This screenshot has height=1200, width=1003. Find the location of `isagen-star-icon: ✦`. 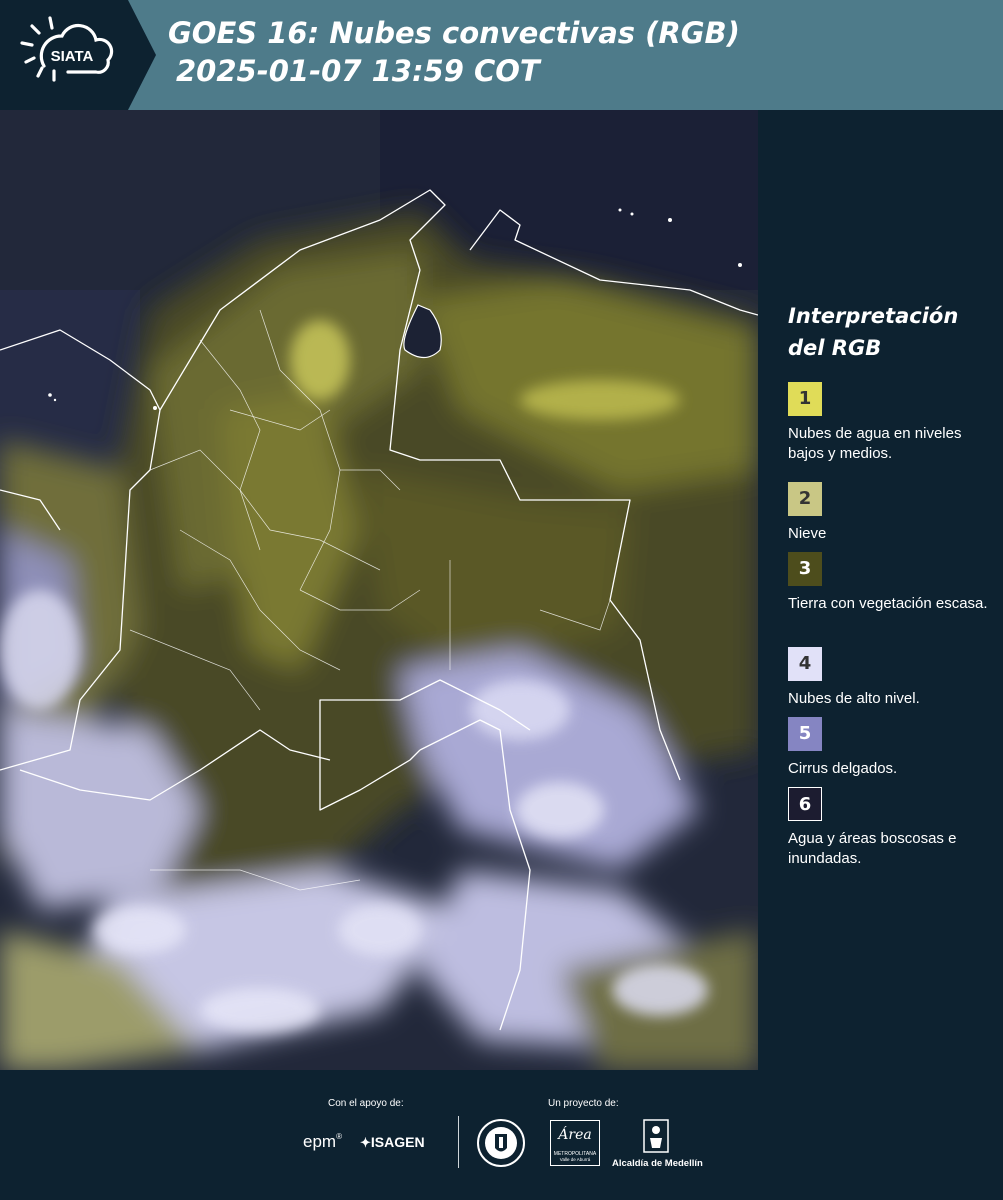

isagen-star-icon: ✦ is located at coordinates (365, 1142).